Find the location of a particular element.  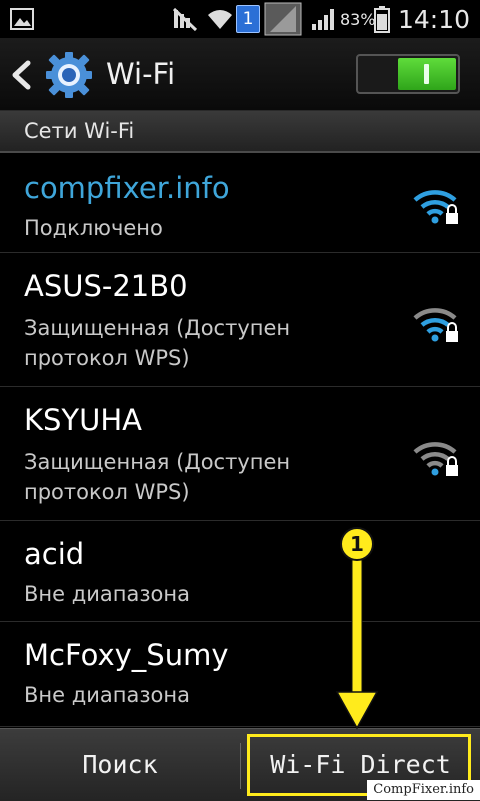

notification-badge-icon: 1 is located at coordinates (248, 19).